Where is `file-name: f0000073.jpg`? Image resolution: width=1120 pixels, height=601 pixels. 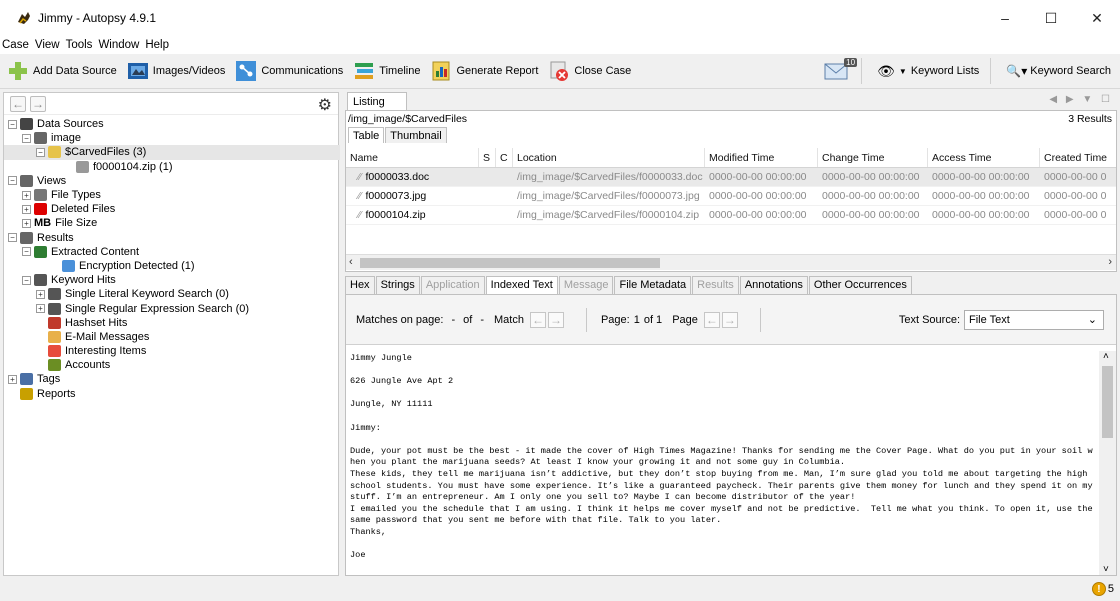 file-name: f0000073.jpg is located at coordinates (396, 196).